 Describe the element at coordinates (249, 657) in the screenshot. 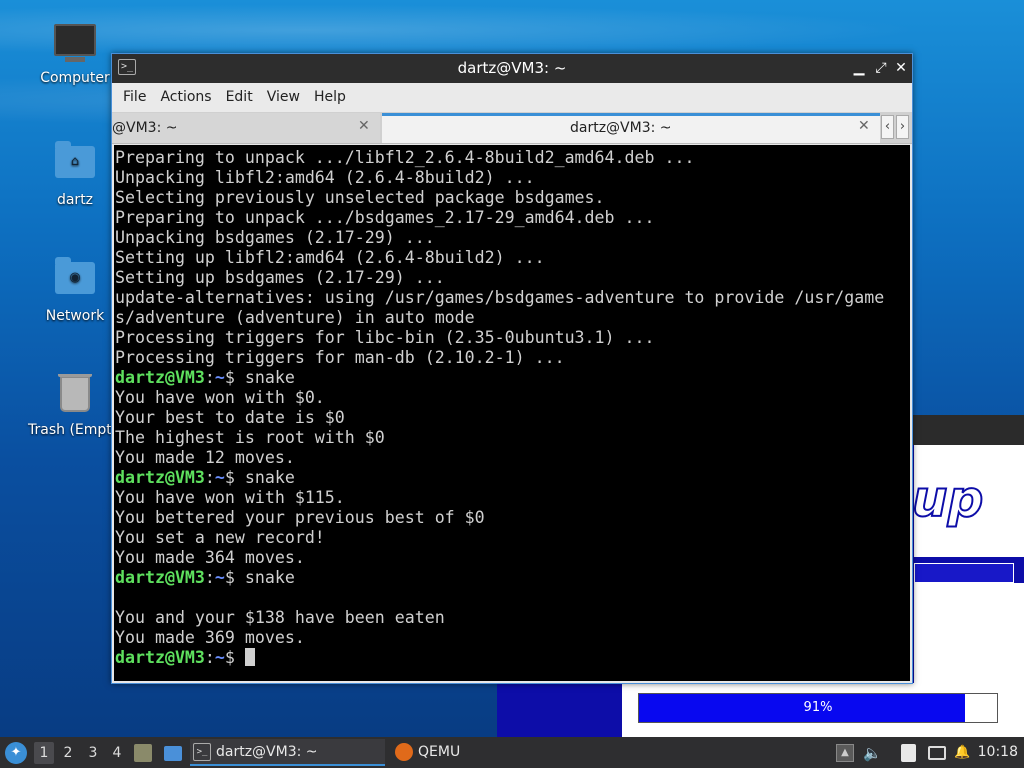

I see `terminal-cursor` at that location.